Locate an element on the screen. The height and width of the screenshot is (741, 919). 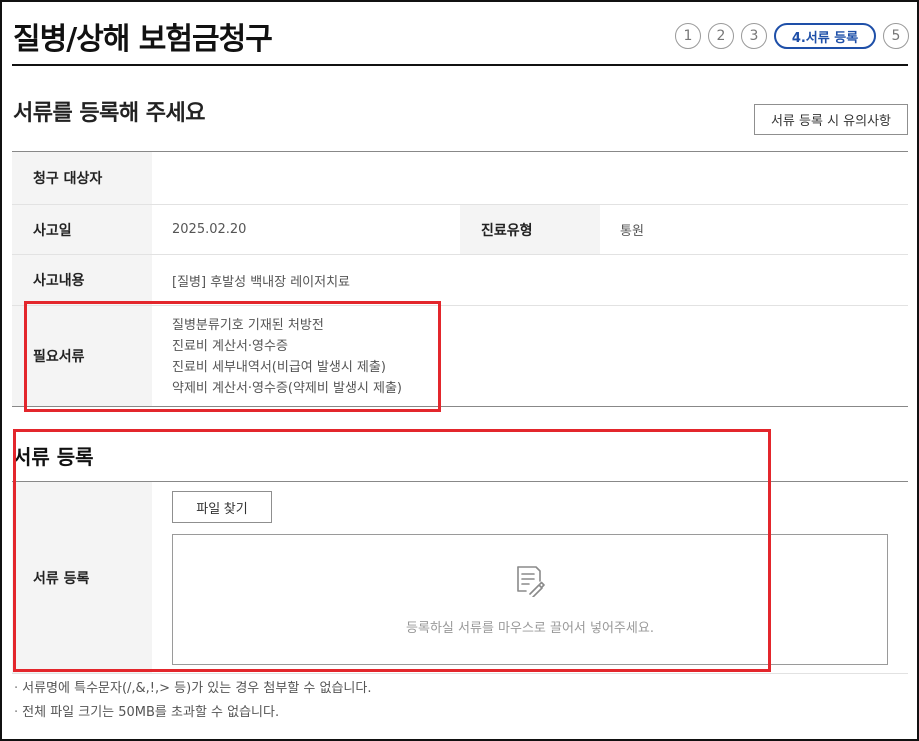
file-dropzone: 등록하실 서류를 마우스로 끌어서 넣어주세요. is located at coordinates (530, 599).